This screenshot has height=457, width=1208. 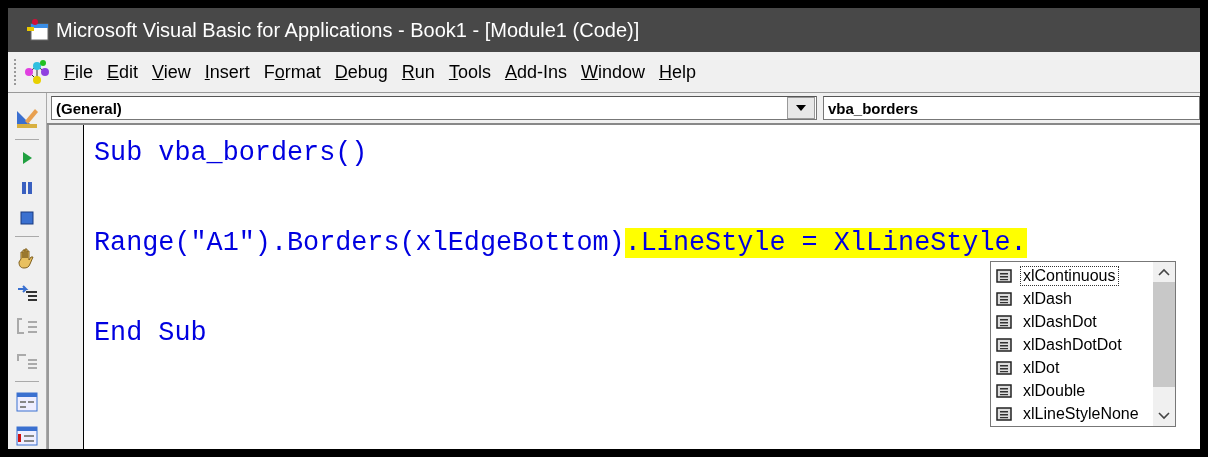 What do you see at coordinates (612, 72) in the screenshot?
I see `menu-item: Window` at bounding box center [612, 72].